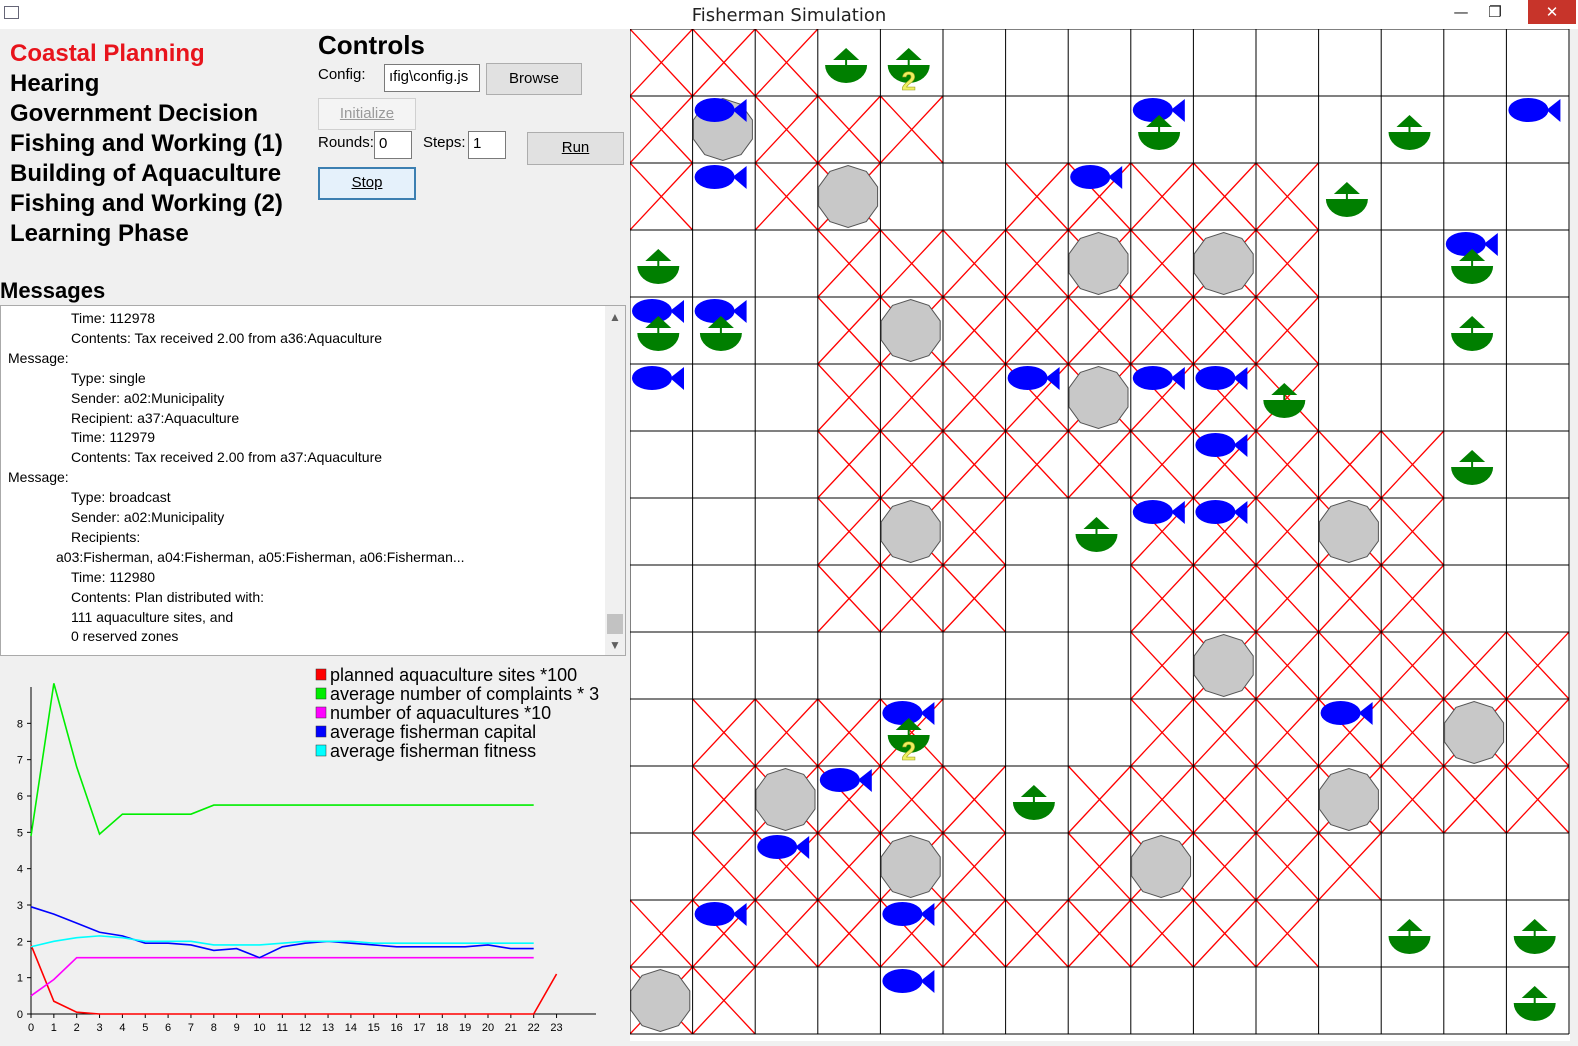 This screenshot has height=1046, width=1578. What do you see at coordinates (419, 1028) in the screenshot?
I see `x-tick-label: 17` at bounding box center [419, 1028].